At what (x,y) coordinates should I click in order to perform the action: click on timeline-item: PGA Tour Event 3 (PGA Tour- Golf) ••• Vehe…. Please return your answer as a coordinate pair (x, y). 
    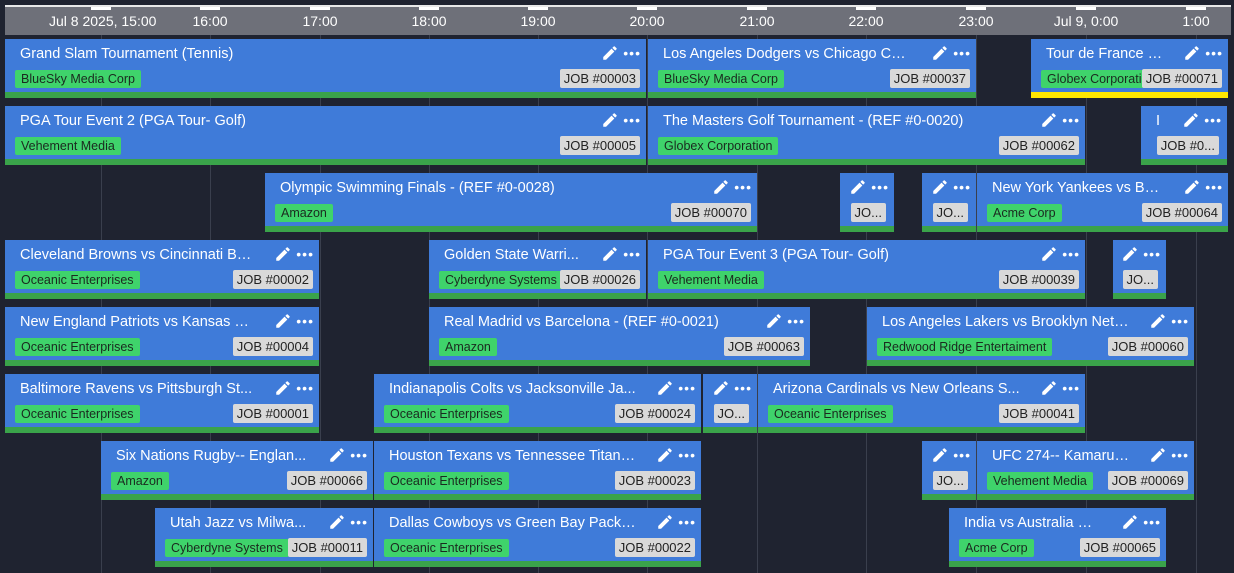
    Looking at the image, I should click on (866, 269).